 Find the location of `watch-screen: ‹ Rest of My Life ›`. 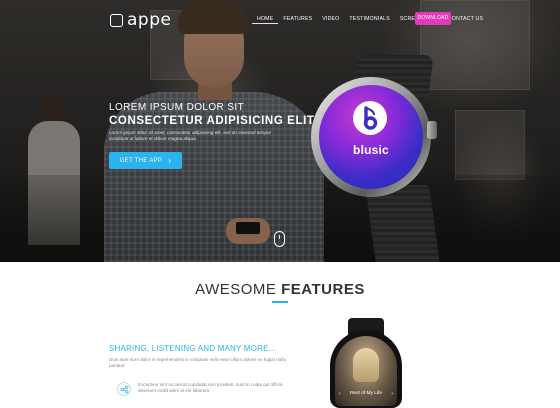

watch-screen: ‹ Rest of My Life › is located at coordinates (366, 371).